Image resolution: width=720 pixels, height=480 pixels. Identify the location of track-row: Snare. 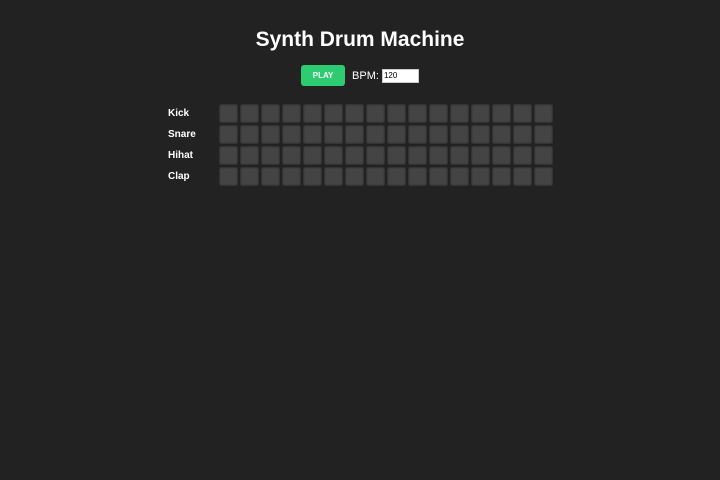
(361, 134).